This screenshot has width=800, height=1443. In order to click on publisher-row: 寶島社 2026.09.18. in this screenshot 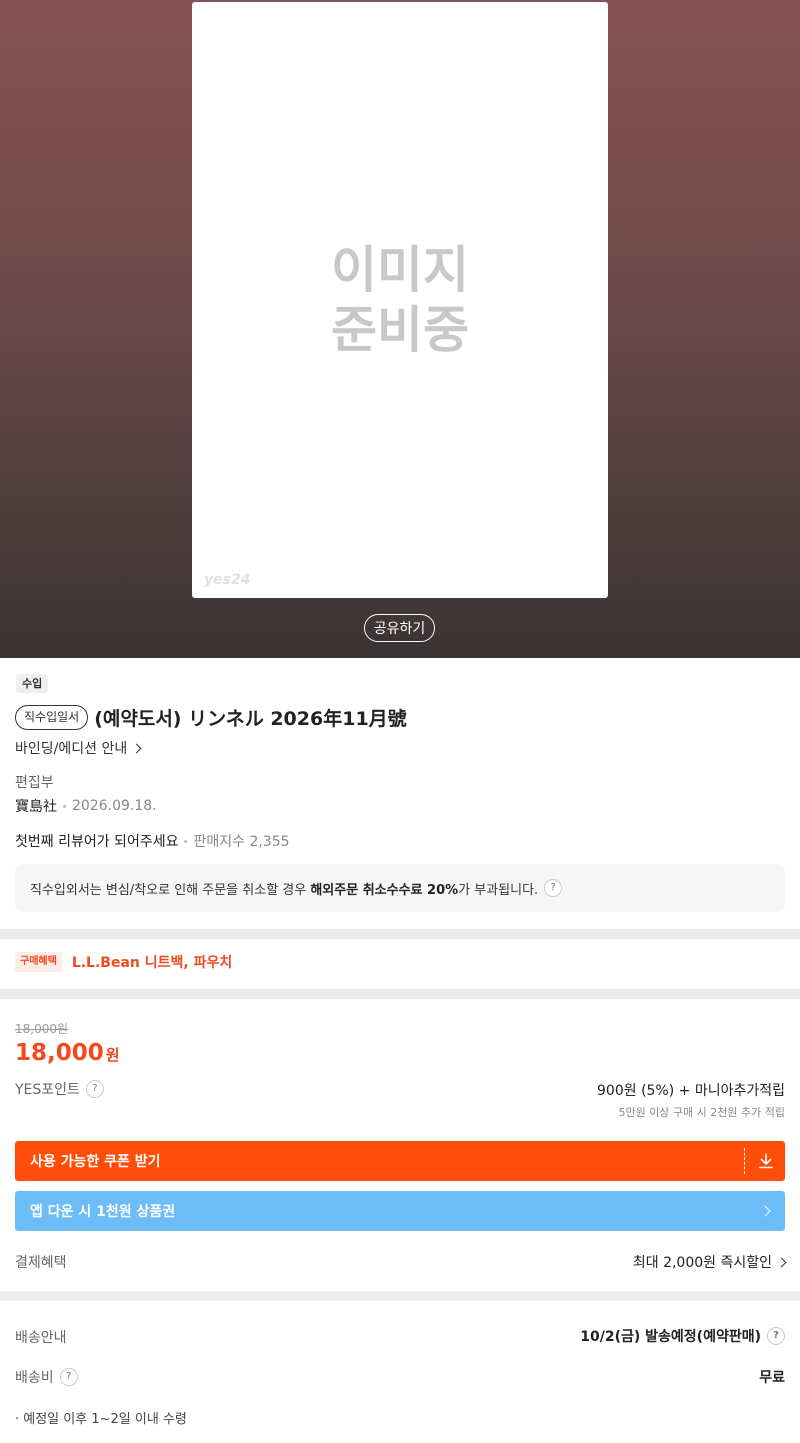, I will do `click(86, 806)`.